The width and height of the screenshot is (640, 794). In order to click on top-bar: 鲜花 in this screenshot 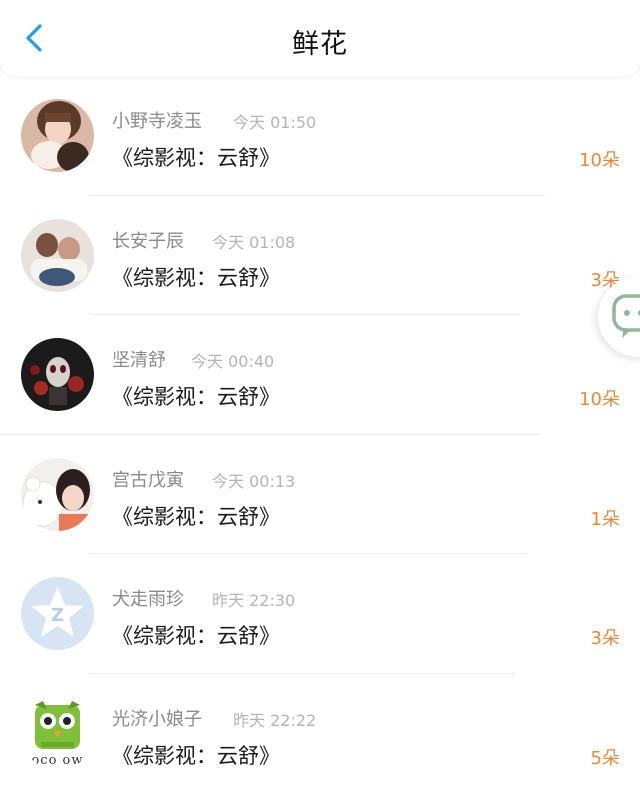, I will do `click(320, 38)`.